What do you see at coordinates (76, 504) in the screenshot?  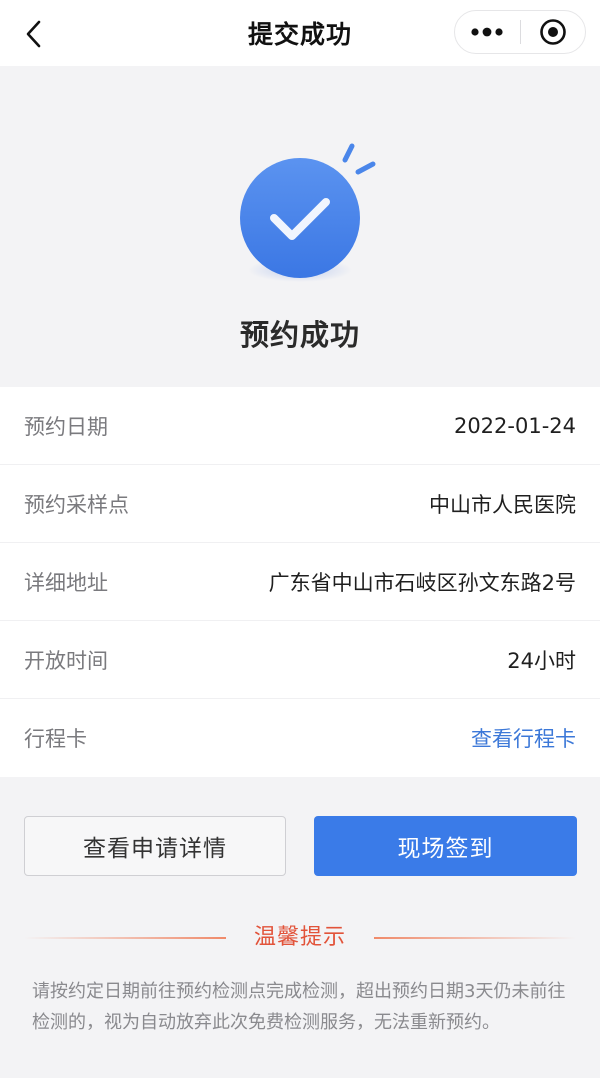 I see `site-label: 预约采样点` at bounding box center [76, 504].